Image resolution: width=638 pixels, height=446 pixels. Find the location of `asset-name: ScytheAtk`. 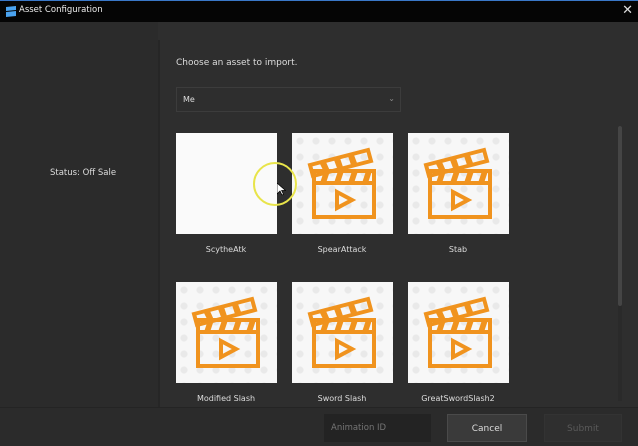

asset-name: ScytheAtk is located at coordinates (226, 249).